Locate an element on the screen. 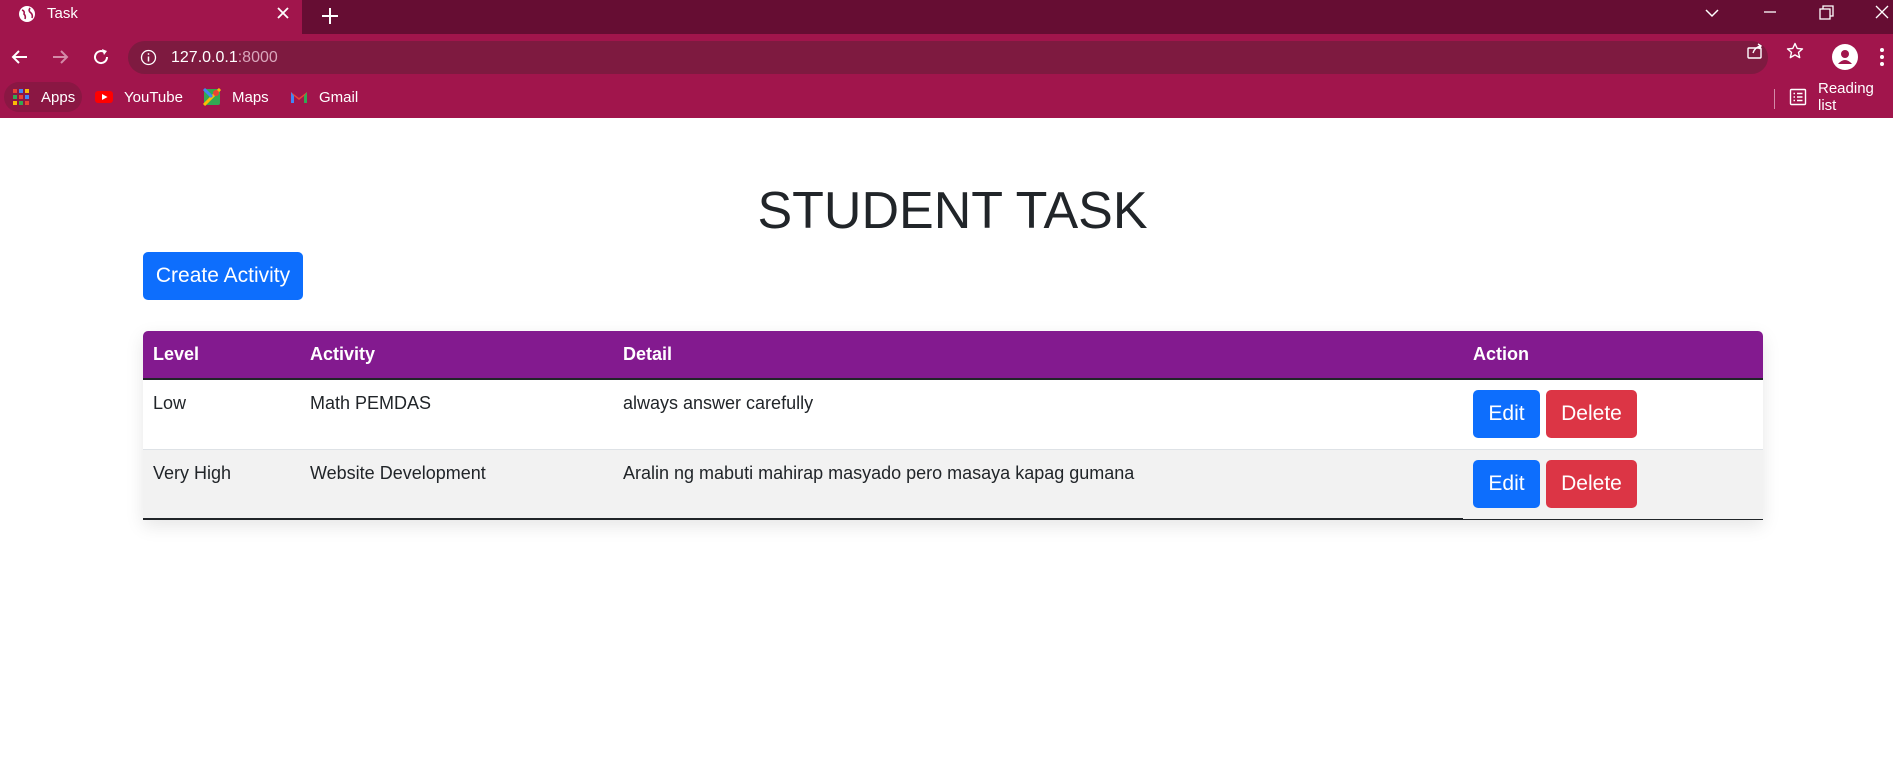 This screenshot has width=1893, height=783. reading-list-button: Reading list is located at coordinates (1841, 97).